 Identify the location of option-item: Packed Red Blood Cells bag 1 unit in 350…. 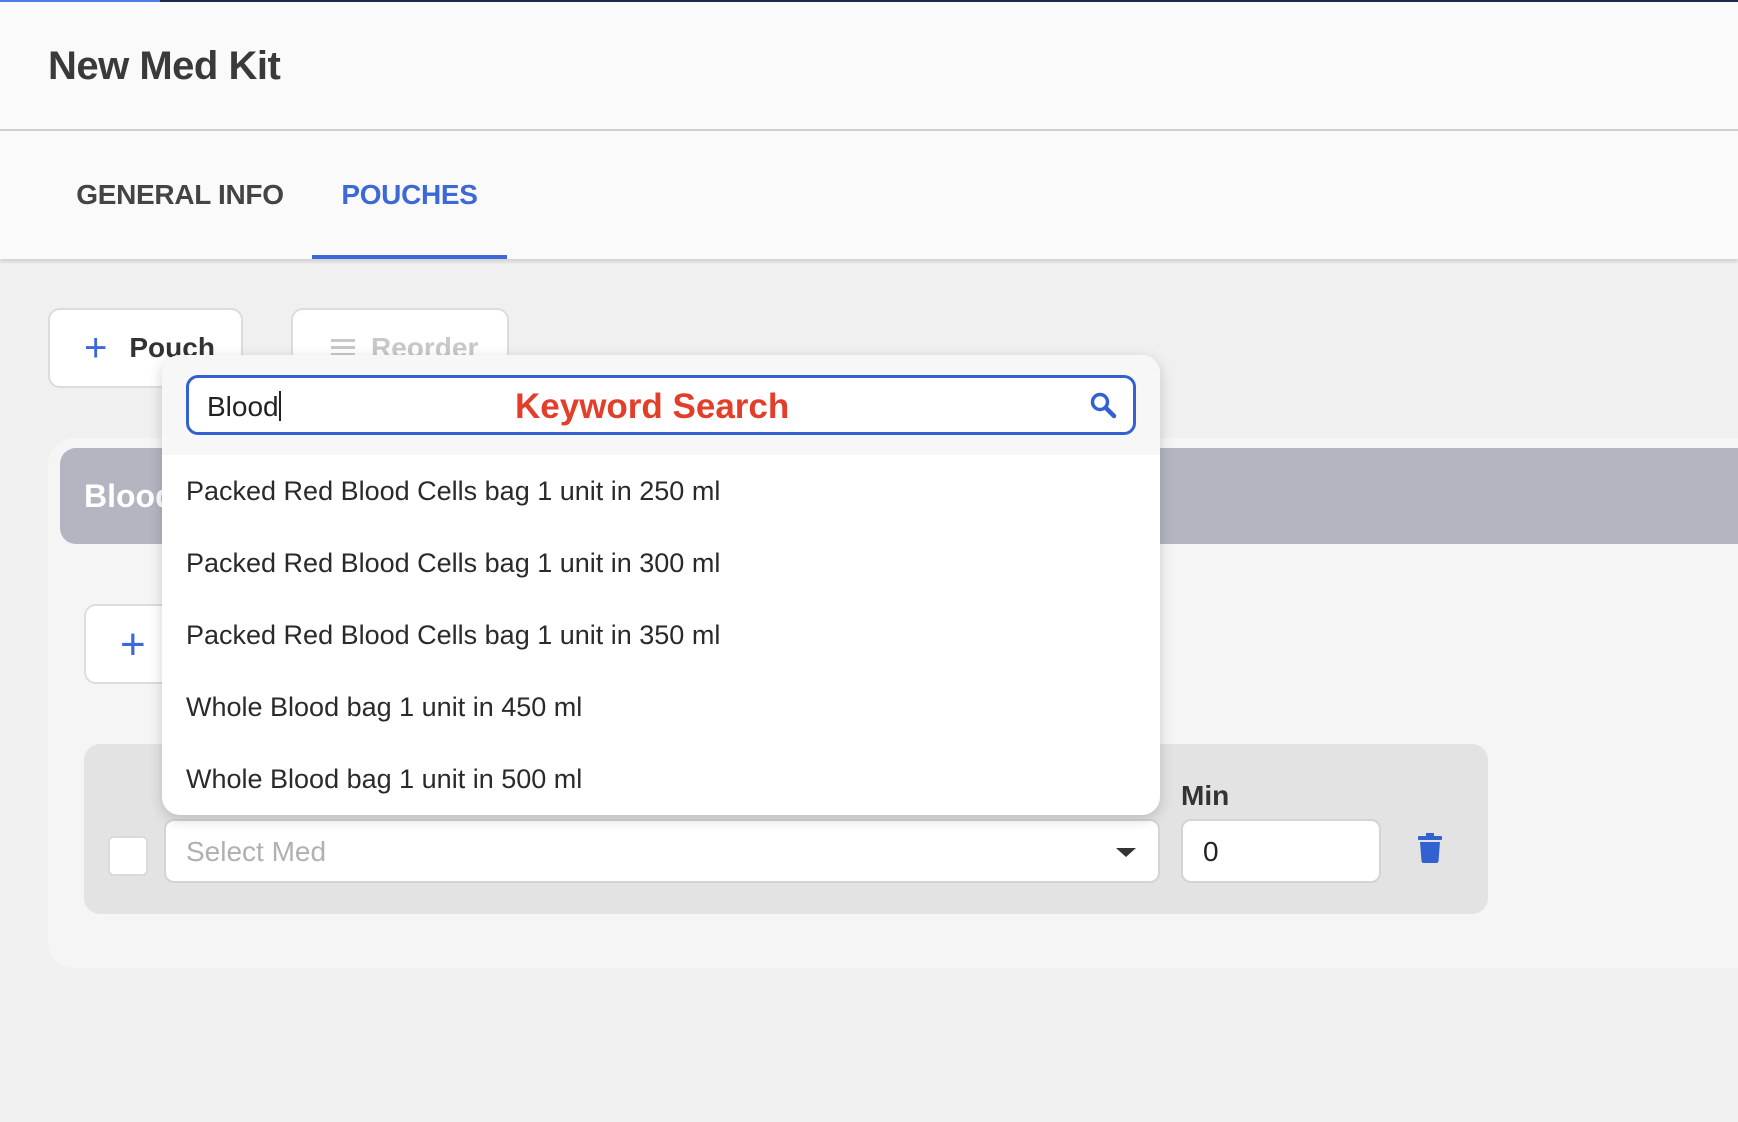
(661, 635).